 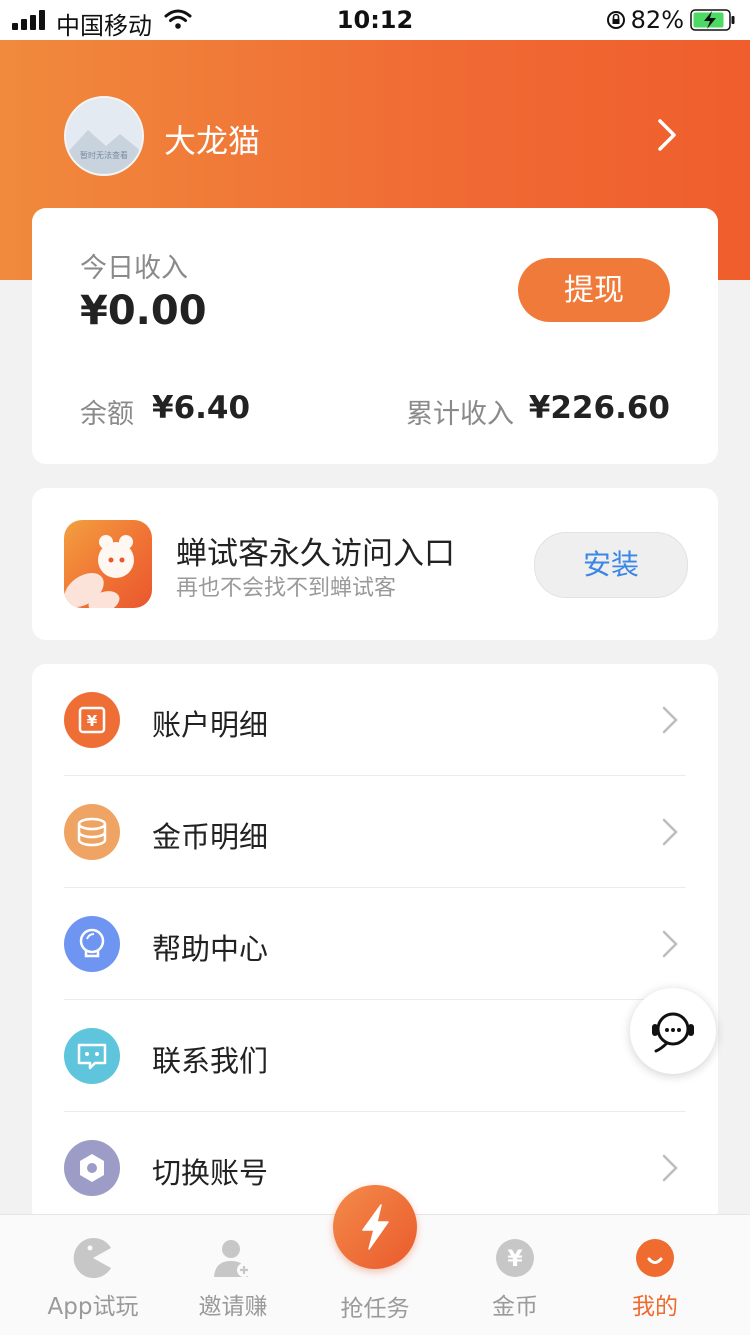 I want to click on menu-item-label: 金币明细, so click(x=210, y=837).